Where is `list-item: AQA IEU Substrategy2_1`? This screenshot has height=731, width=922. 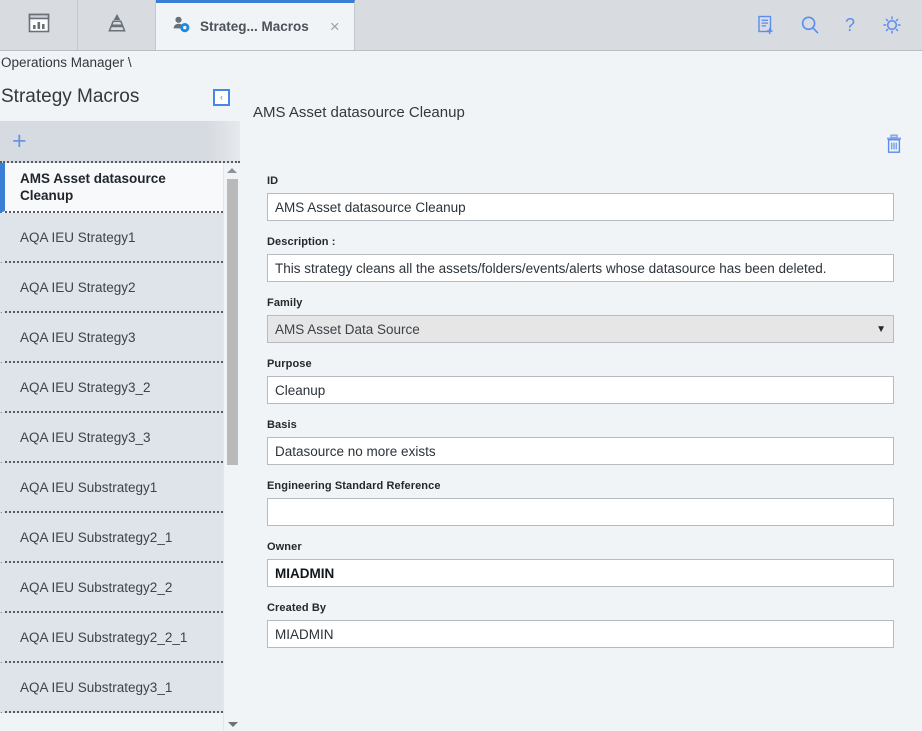
list-item: AQA IEU Substrategy2_1 is located at coordinates (111, 538).